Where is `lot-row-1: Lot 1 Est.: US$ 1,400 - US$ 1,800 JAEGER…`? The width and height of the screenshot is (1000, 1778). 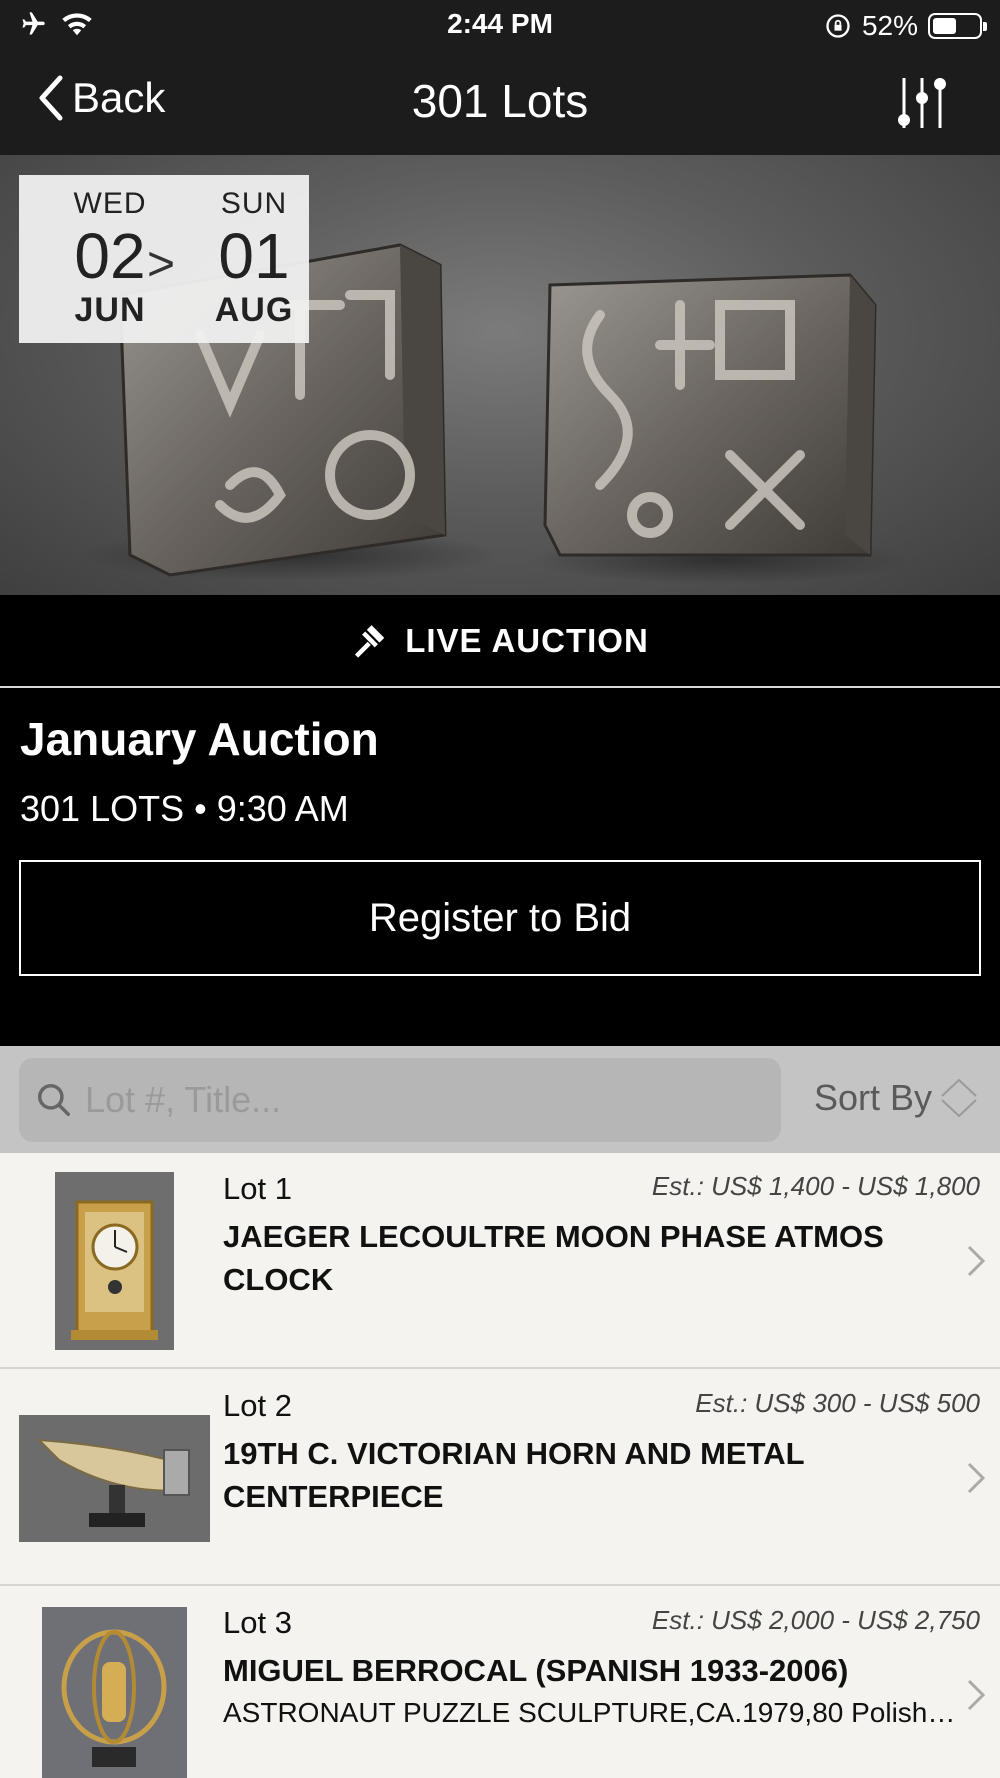
lot-row-1: Lot 1 Est.: US$ 1,400 - US$ 1,800 JAEGER… is located at coordinates (500, 1261).